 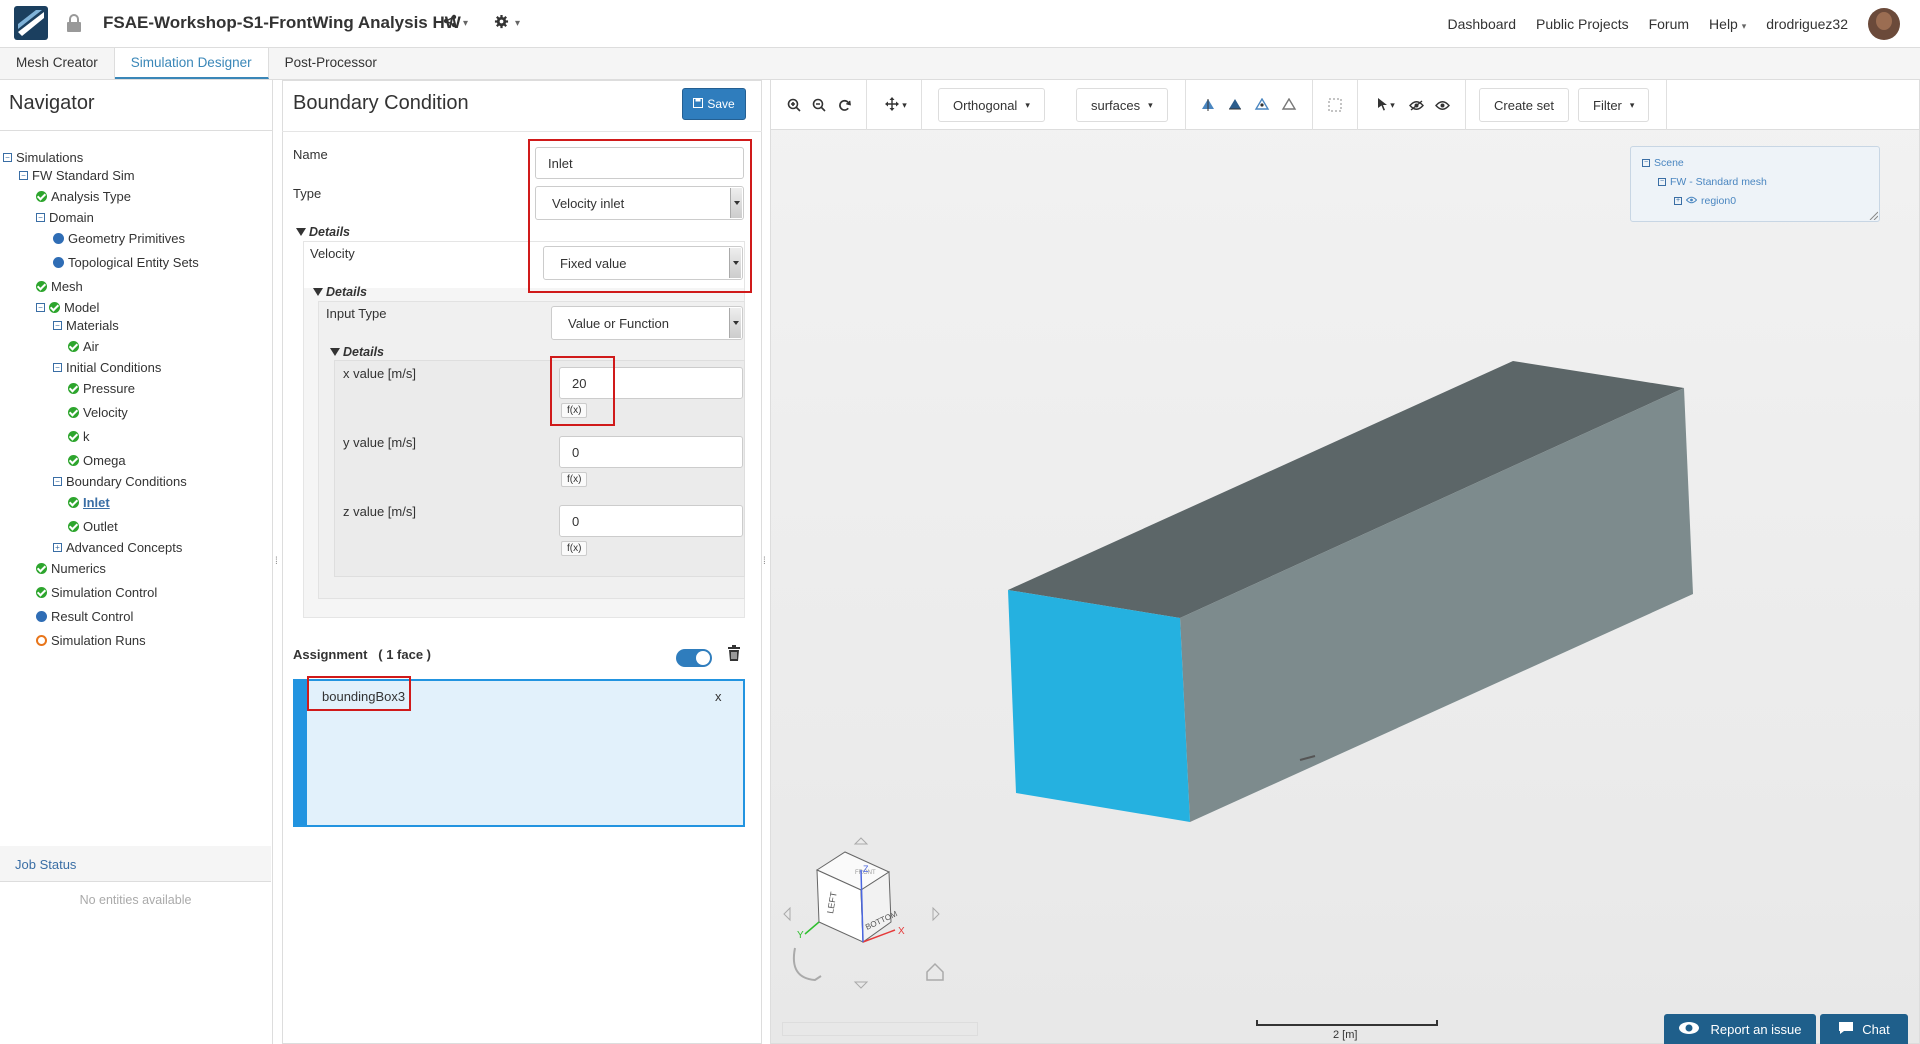 I want to click on avatar, so click(x=1884, y=24).